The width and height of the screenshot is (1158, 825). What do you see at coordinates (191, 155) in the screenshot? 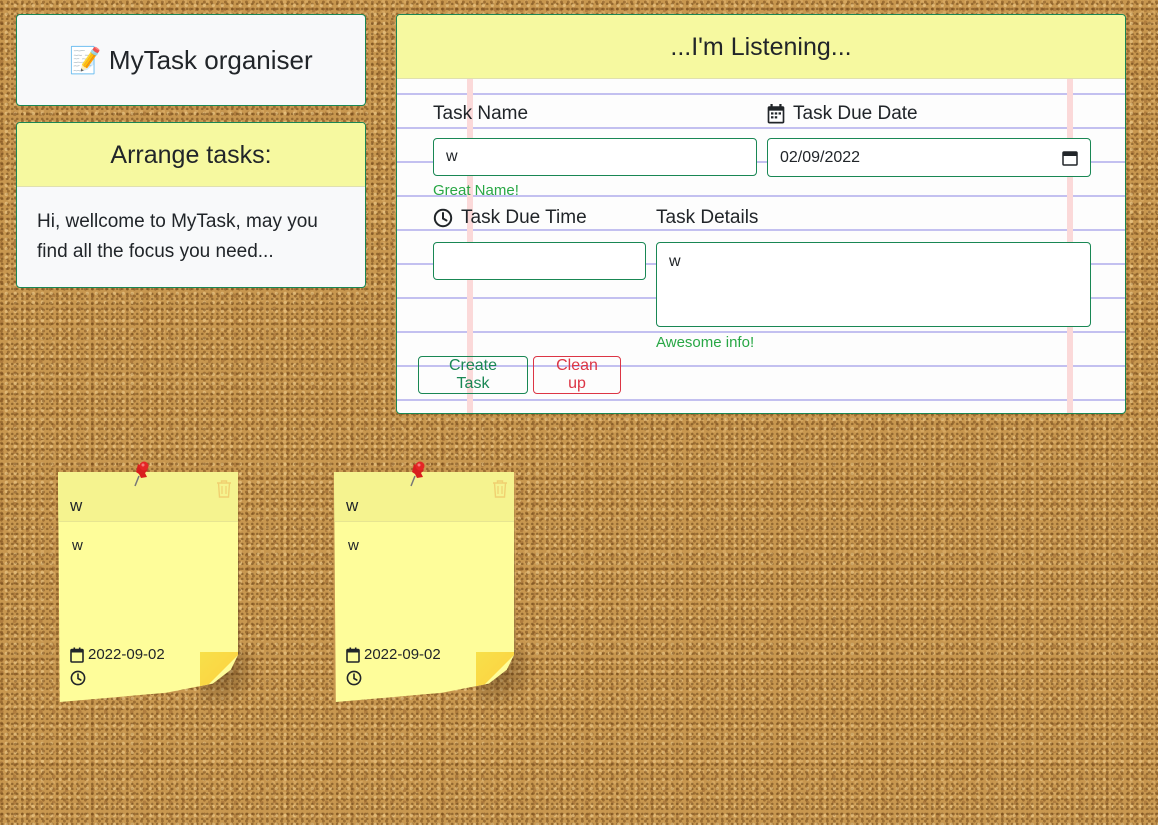
I see `arrange-tasks-header: Arrange tasks:` at bounding box center [191, 155].